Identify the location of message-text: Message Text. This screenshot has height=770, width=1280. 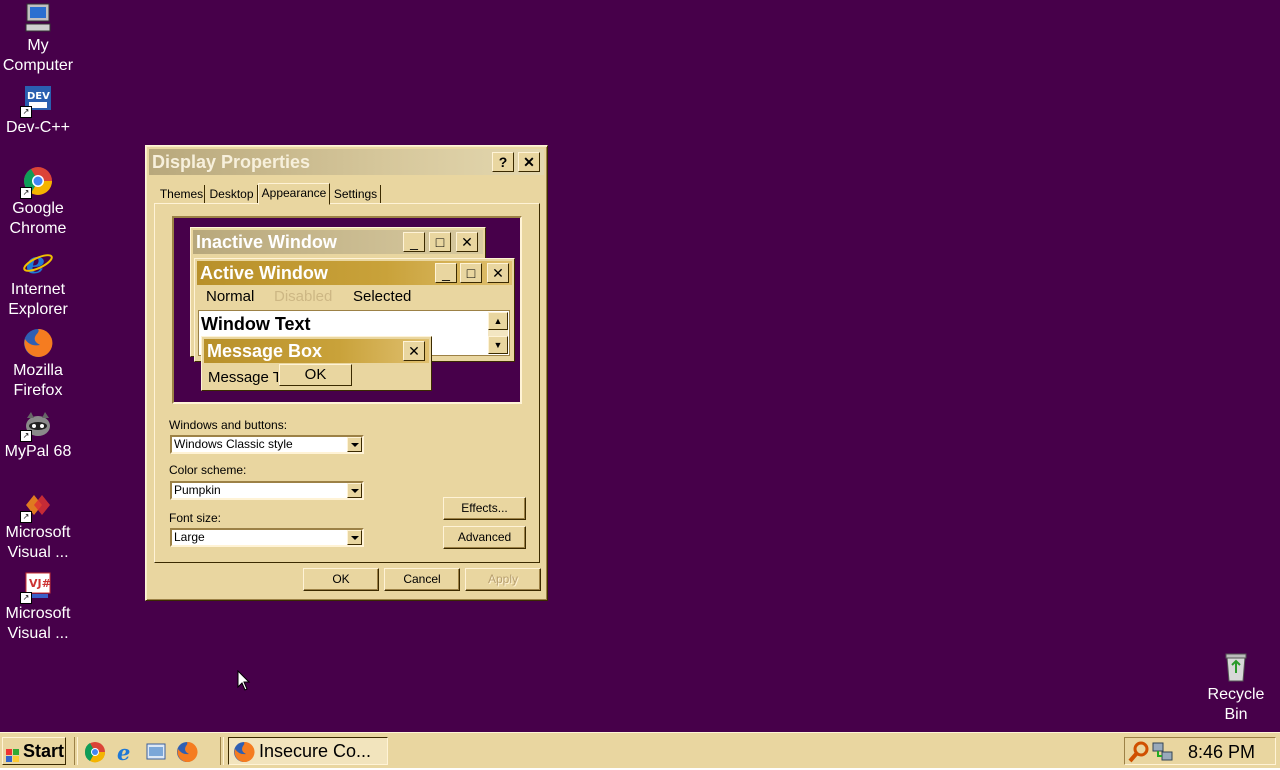
(243, 377).